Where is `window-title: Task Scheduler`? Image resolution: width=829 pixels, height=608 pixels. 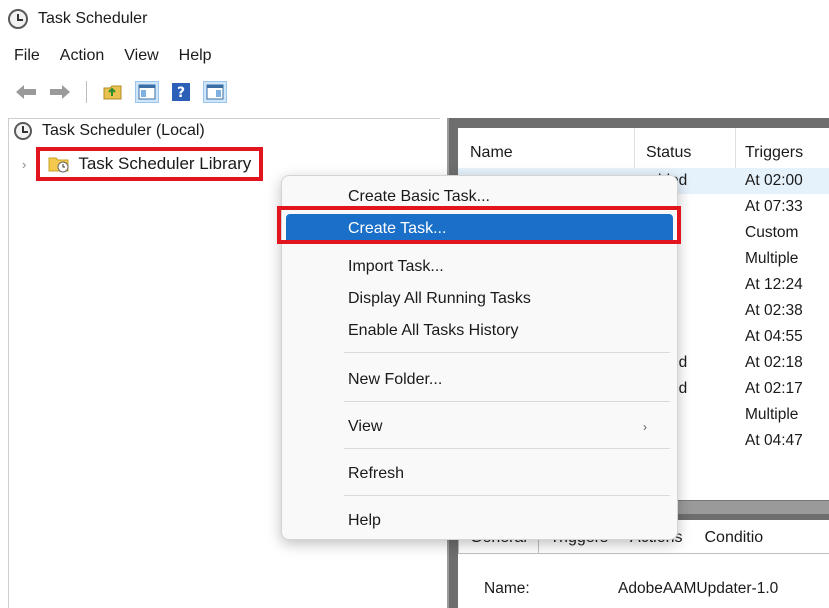 window-title: Task Scheduler is located at coordinates (93, 18).